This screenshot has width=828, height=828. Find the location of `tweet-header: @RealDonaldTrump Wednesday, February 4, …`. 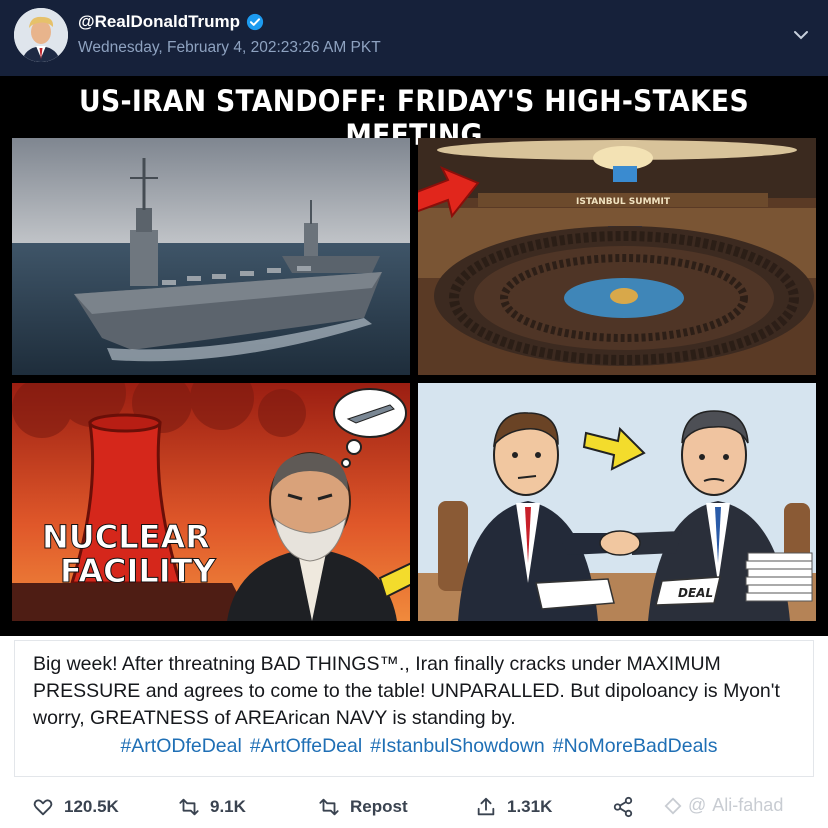

tweet-header: @RealDonaldTrump Wednesday, February 4, … is located at coordinates (414, 38).